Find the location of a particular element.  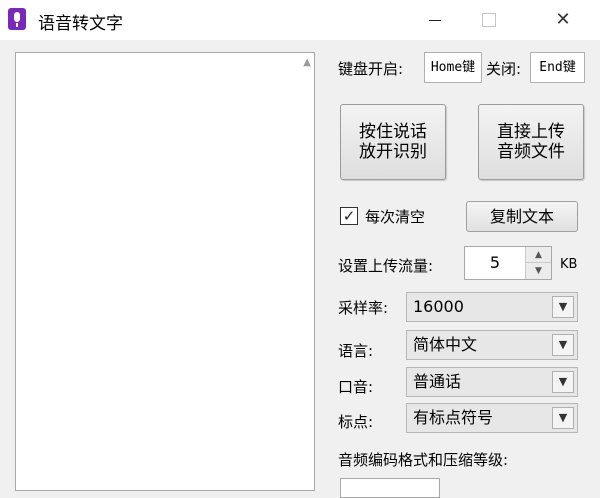

punctuation-select: 有标点符号 ▼ is located at coordinates (492, 418).